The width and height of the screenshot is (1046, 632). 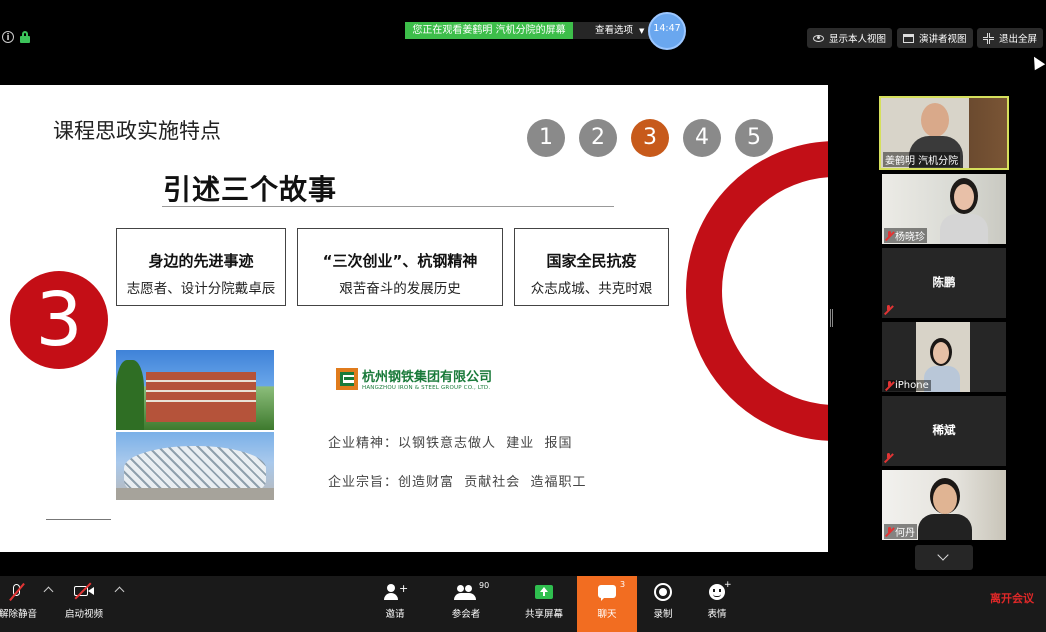 What do you see at coordinates (427, 377) in the screenshot?
I see `logo-text-cn: 杭州钢铁集团有限公司` at bounding box center [427, 377].